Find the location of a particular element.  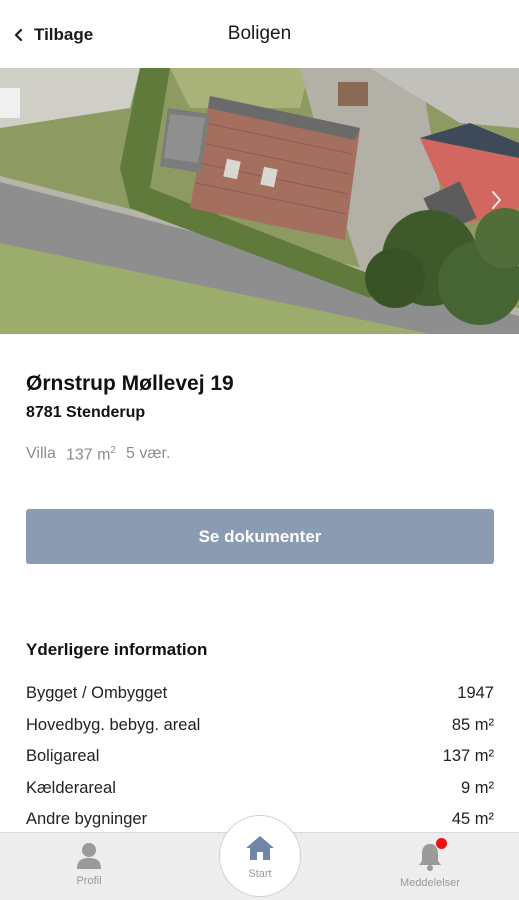

property-summary: Villa 137 m2 5 vær. is located at coordinates (98, 454).